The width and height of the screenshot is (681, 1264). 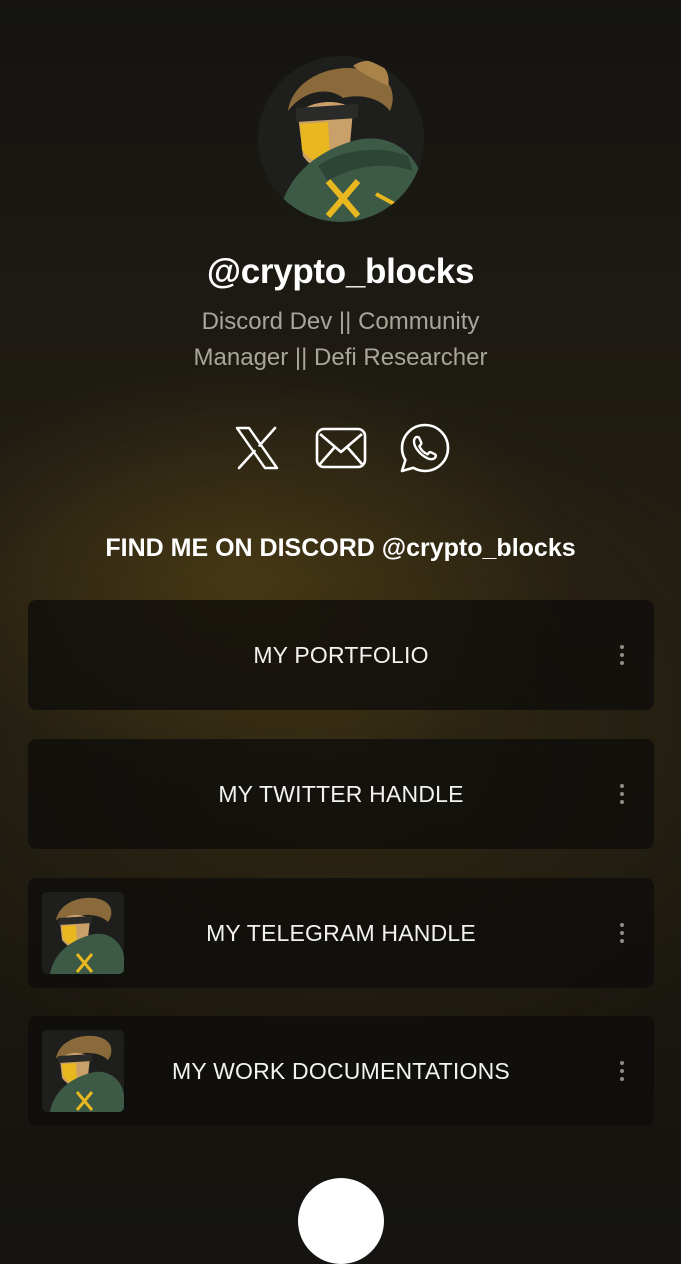 I want to click on social-links, so click(x=340, y=448).